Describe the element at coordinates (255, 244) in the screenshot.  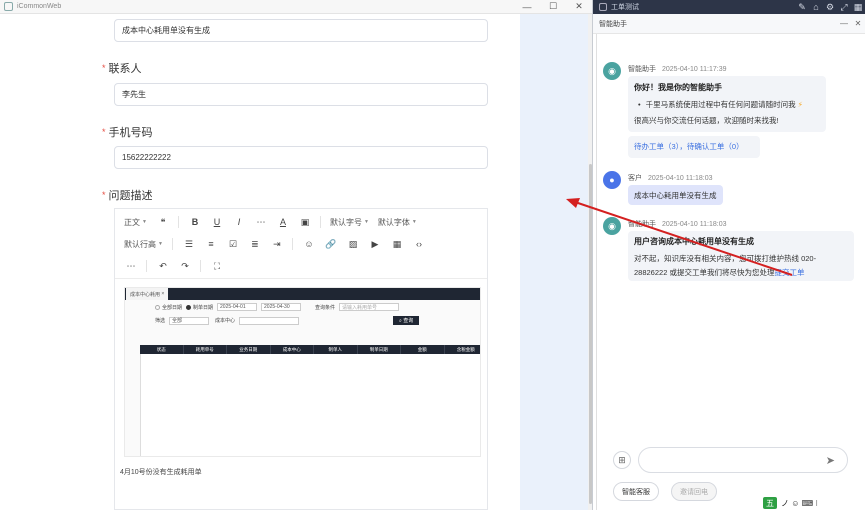
I see `align-icon: ≣` at that location.